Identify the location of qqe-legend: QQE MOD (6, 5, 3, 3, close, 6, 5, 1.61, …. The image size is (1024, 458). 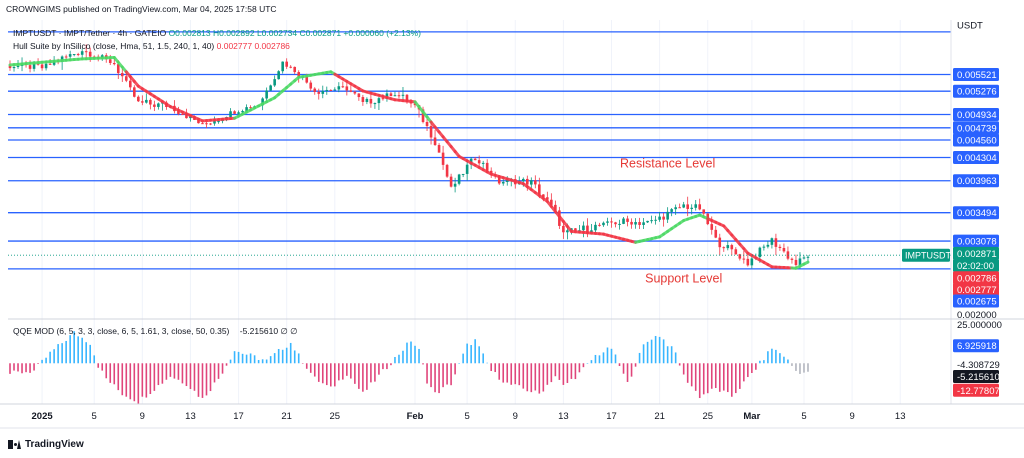
(155, 331).